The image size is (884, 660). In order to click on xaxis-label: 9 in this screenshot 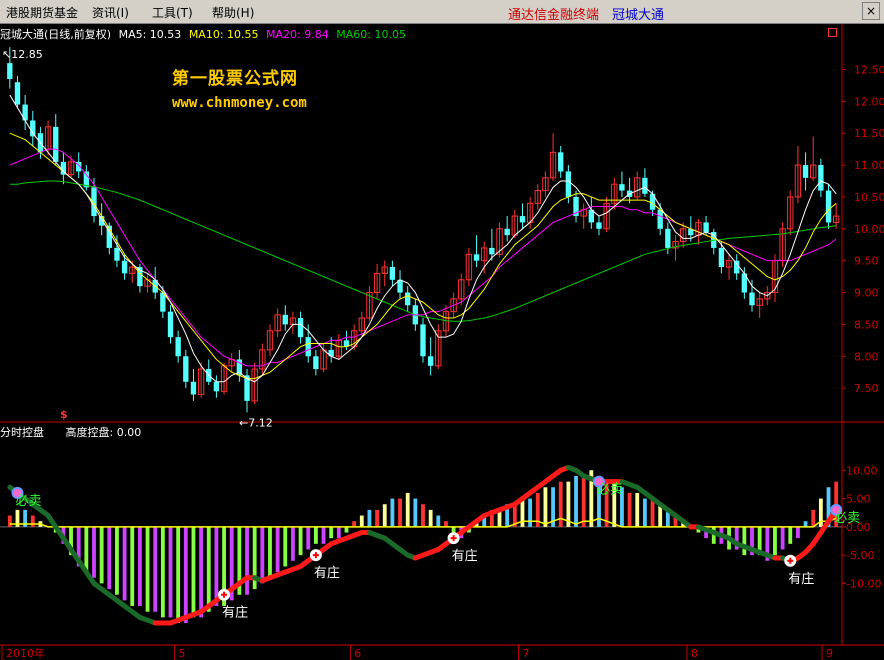, I will do `click(829, 653)`.